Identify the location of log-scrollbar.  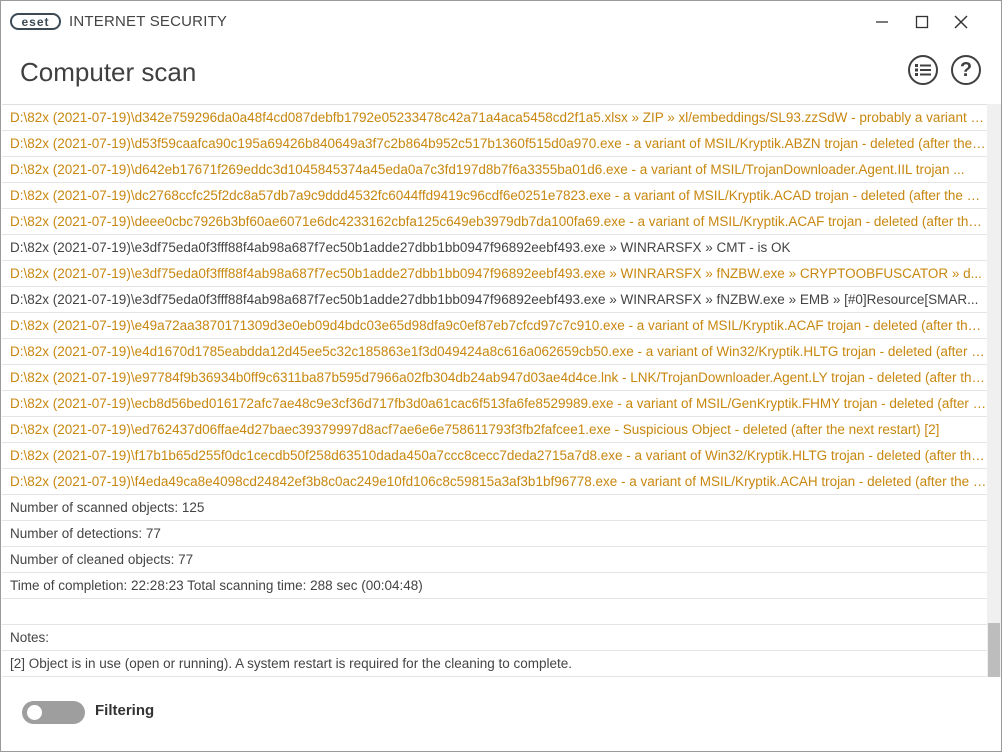
(994, 390).